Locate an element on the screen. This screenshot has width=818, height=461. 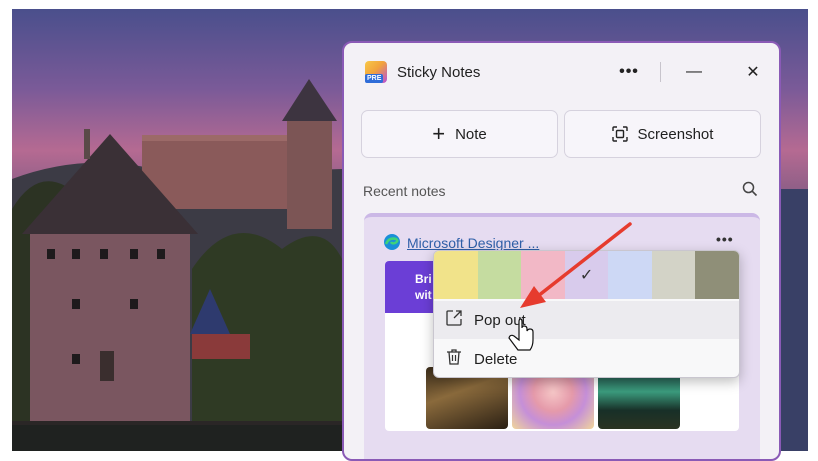
sticky-notes-logo-icon: PRE is located at coordinates (376, 72).